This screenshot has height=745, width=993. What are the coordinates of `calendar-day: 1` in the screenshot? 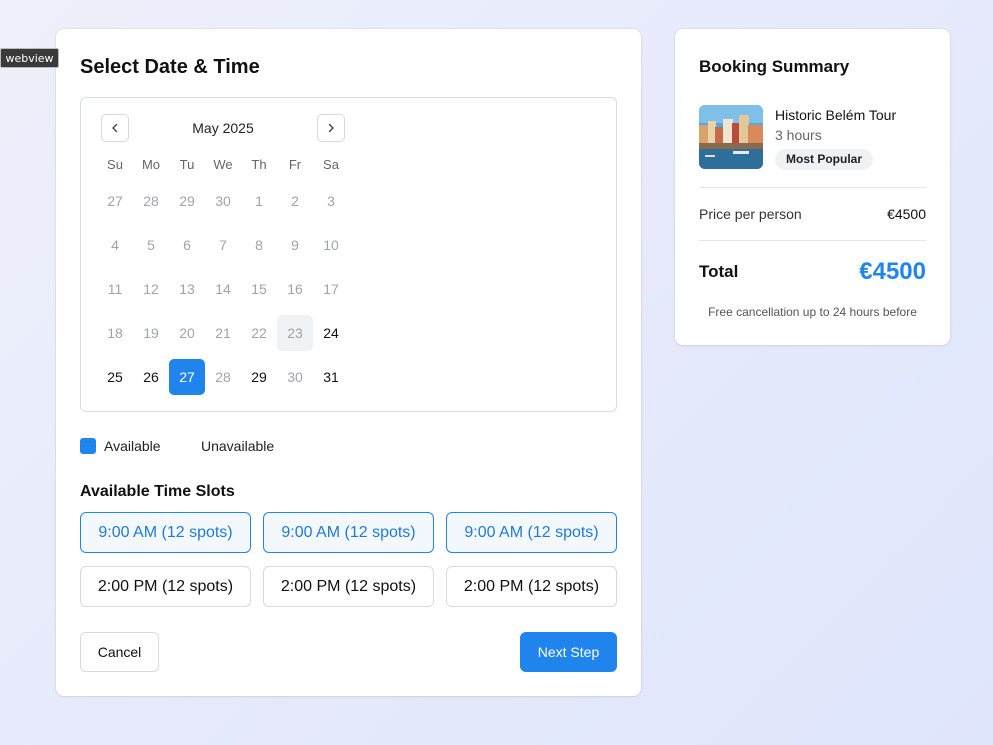 It's located at (259, 201).